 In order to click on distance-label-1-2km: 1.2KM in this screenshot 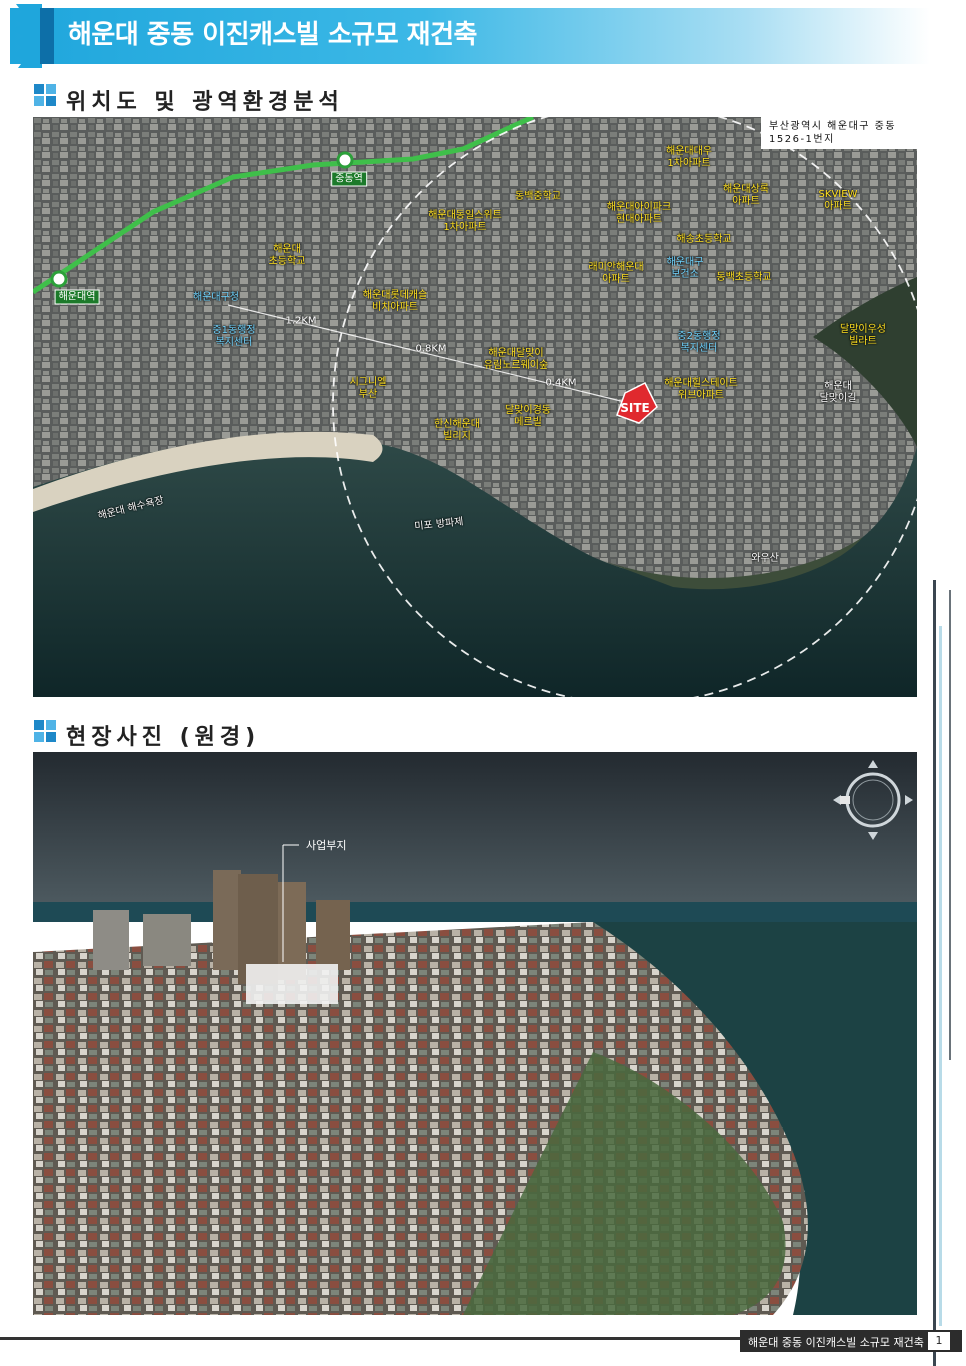, I will do `click(301, 321)`.